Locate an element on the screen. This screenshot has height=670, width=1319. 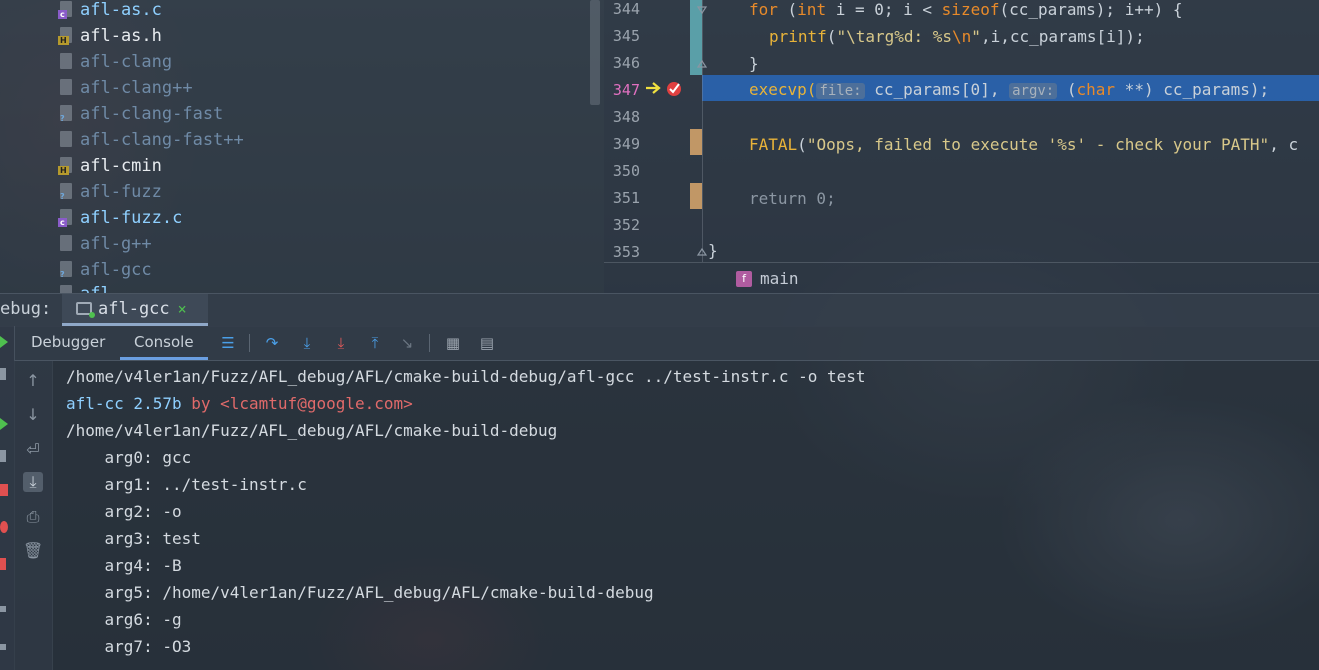
debug-window-label: ebug: is located at coordinates (26, 309).